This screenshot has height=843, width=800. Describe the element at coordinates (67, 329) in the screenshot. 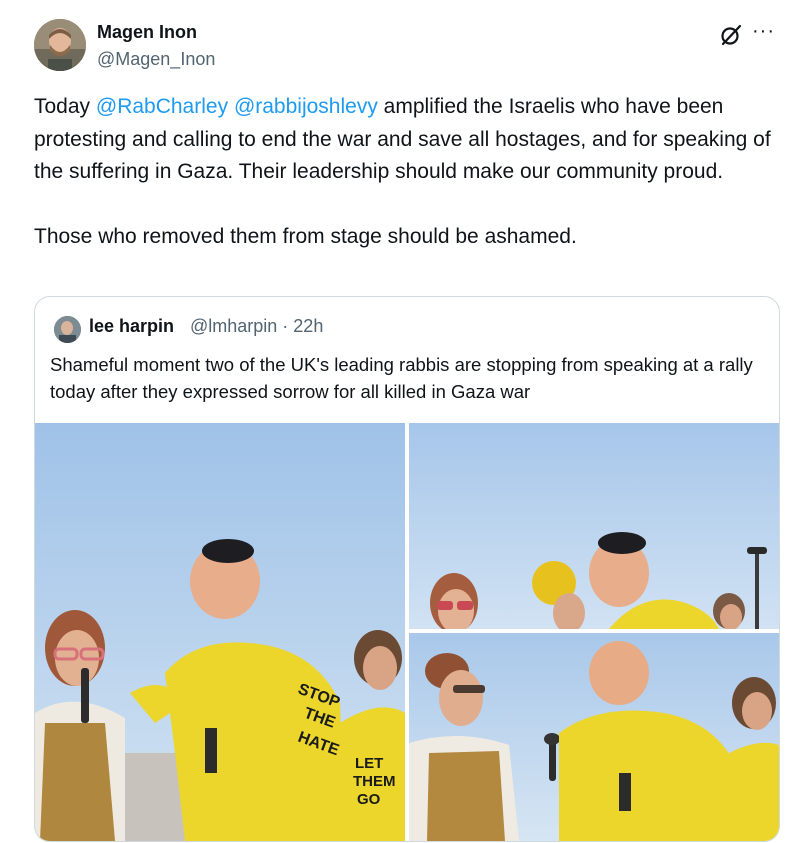

I see `quoted-author-avatar` at that location.